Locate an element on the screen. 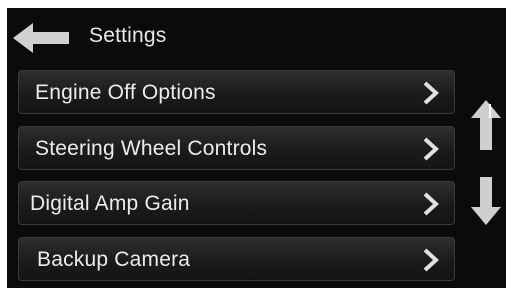 Image resolution: width=513 pixels, height=293 pixels. menu-item-digital-amp-gain: Digital Amp Gain is located at coordinates (236, 203).